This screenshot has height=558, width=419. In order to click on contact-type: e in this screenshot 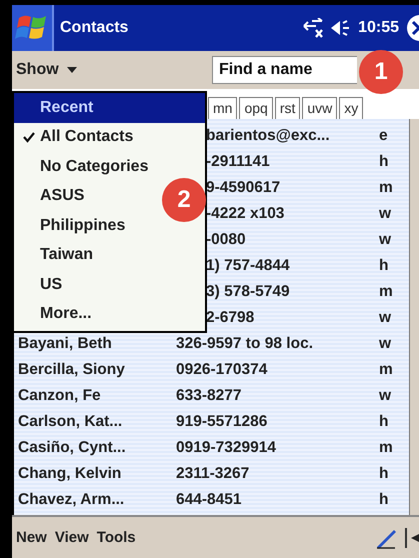, I will do `click(384, 136)`.